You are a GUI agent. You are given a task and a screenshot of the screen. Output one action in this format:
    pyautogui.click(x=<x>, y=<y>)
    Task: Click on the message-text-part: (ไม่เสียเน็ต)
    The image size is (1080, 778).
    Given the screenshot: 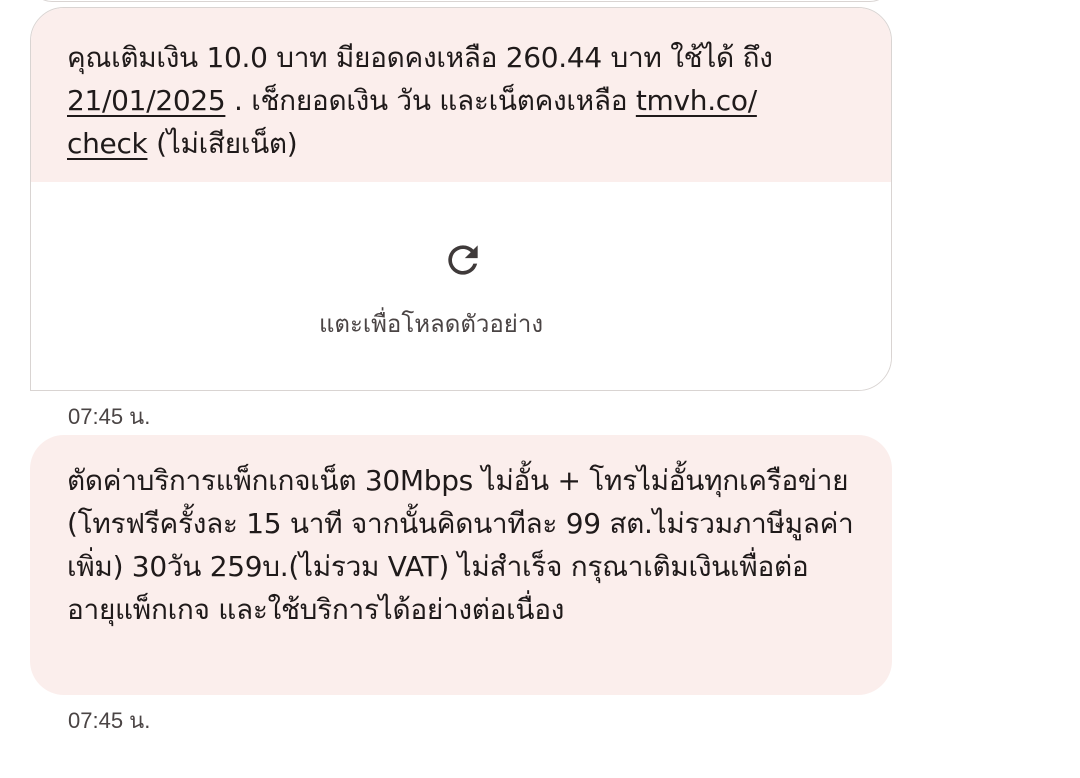 What is the action you would take?
    pyautogui.click(x=222, y=143)
    